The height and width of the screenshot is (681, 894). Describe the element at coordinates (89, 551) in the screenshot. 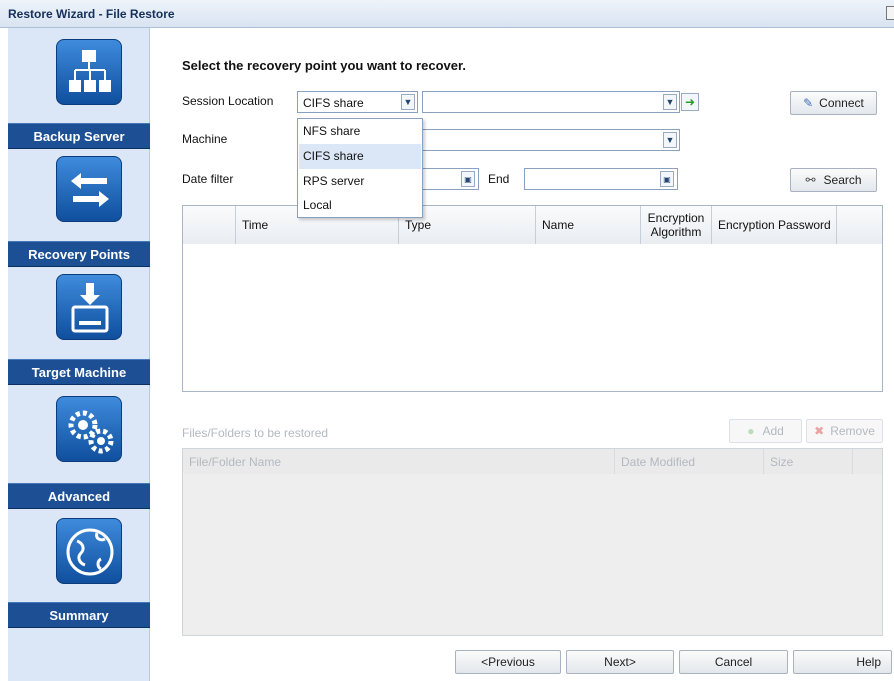

I see `globe-icon` at that location.